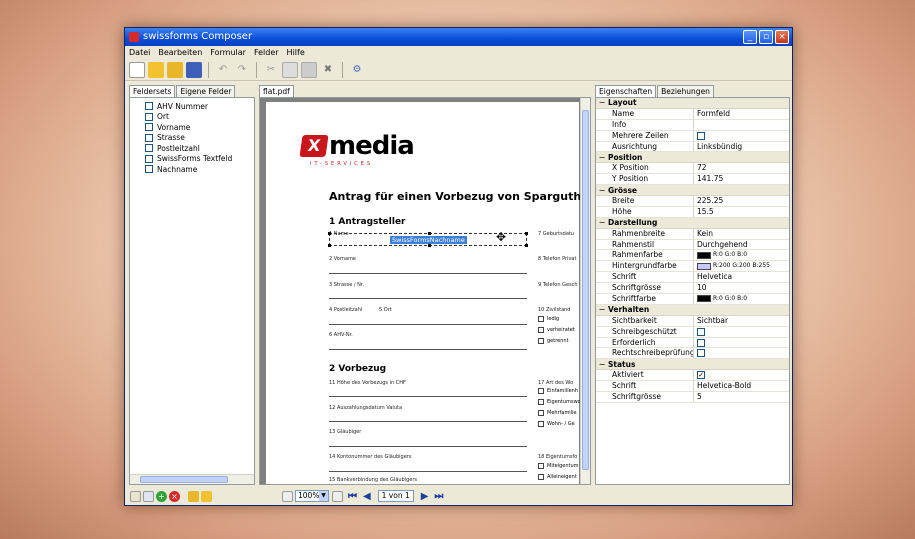 The image size is (915, 539). I want to click on checkbox-ledig: ledig, so click(548, 319).